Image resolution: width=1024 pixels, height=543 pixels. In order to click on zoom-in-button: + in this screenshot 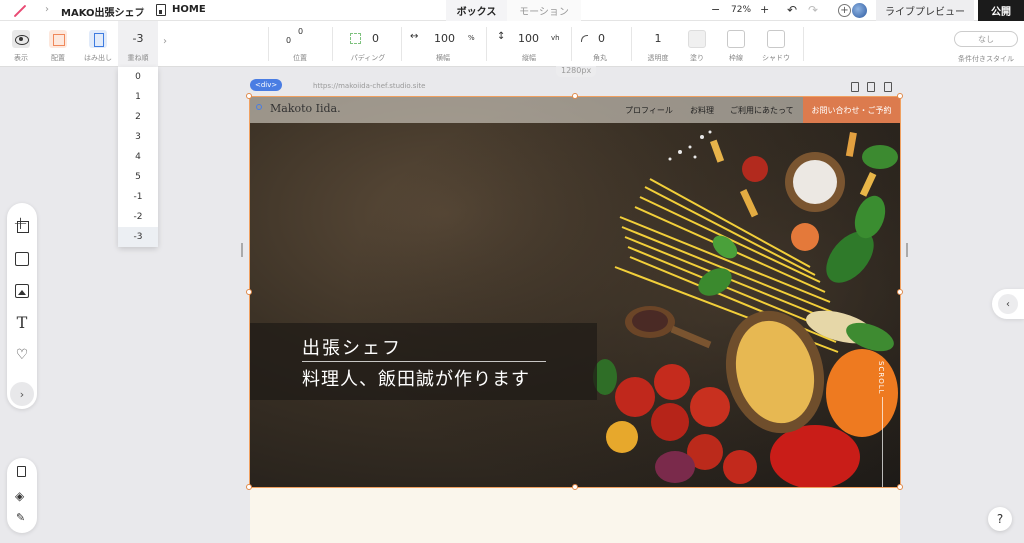, I will do `click(764, 9)`.